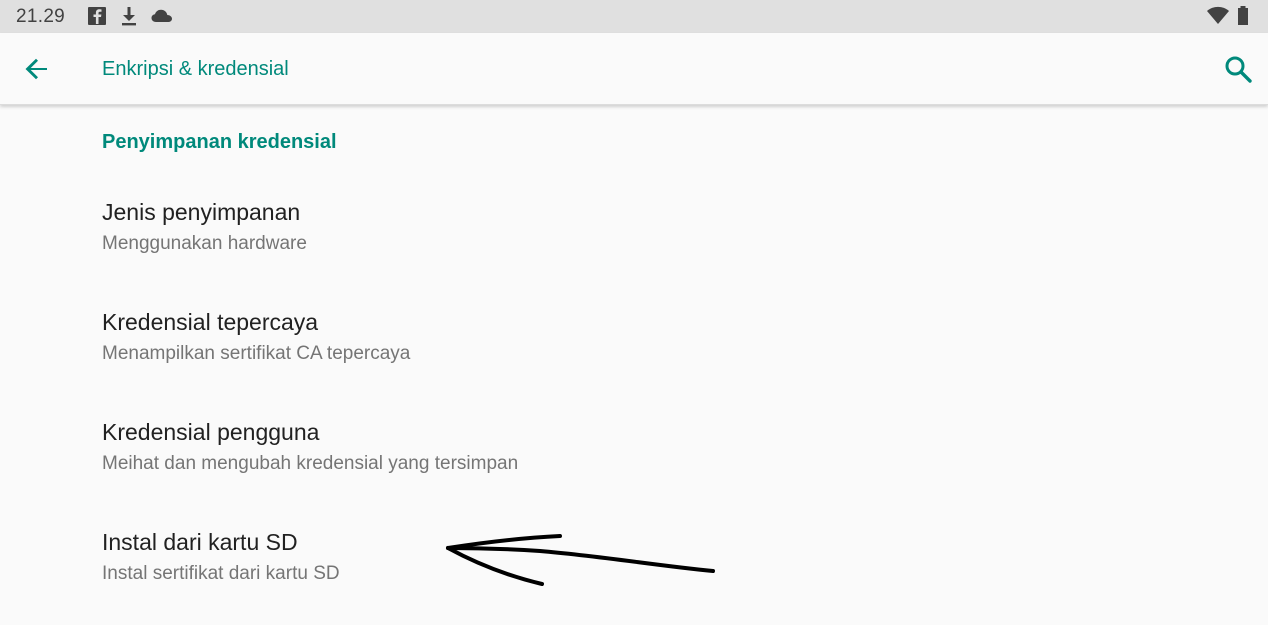  I want to click on pref-title: Jenis penyimpanan, so click(201, 212).